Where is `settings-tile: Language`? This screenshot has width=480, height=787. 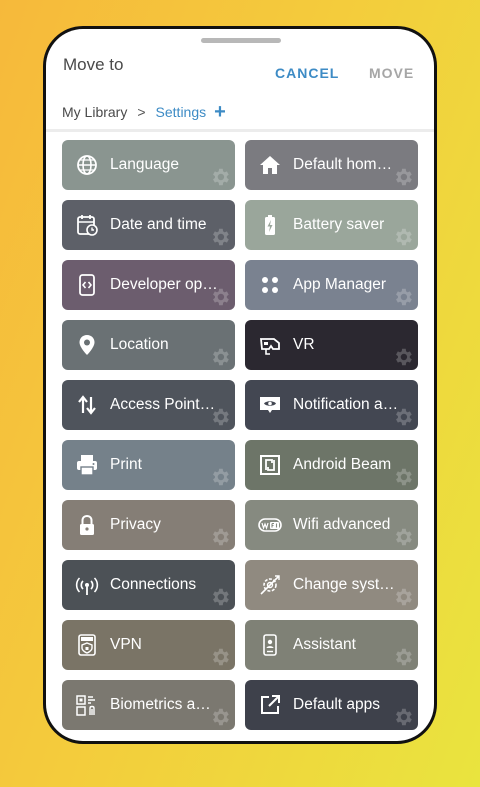 settings-tile: Language is located at coordinates (148, 165).